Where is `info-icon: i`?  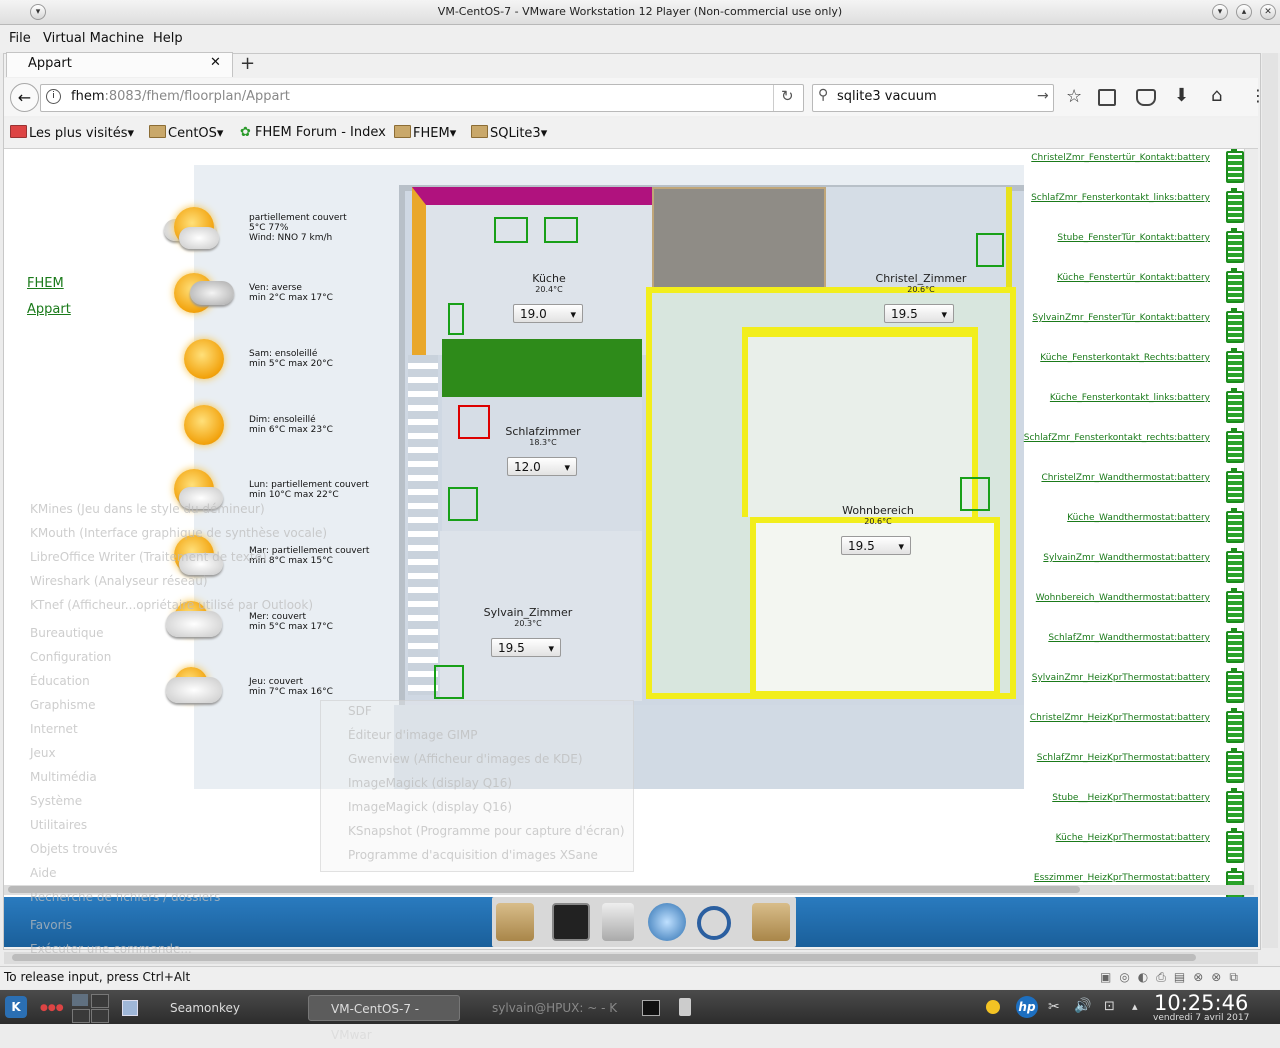
info-icon: i is located at coordinates (53, 96).